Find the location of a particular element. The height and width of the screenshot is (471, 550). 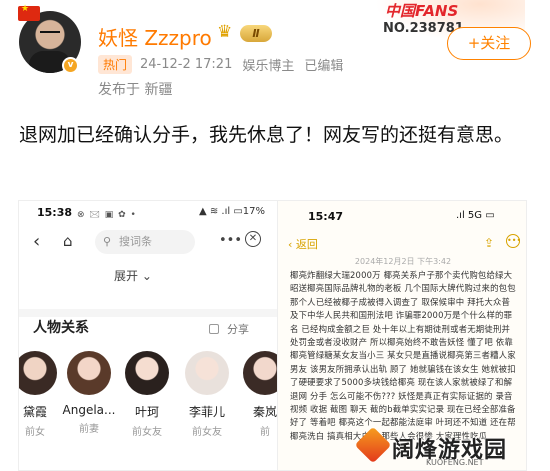

site-watermark: 阔烽游戏园 KUOFENG.NET is located at coordinates (444, 446).